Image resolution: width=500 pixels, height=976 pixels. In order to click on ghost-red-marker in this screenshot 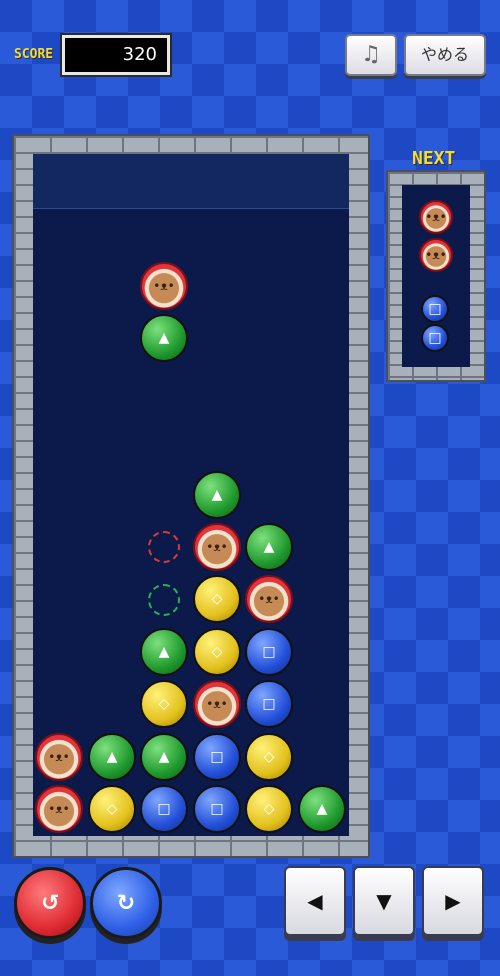, I will do `click(164, 547)`.